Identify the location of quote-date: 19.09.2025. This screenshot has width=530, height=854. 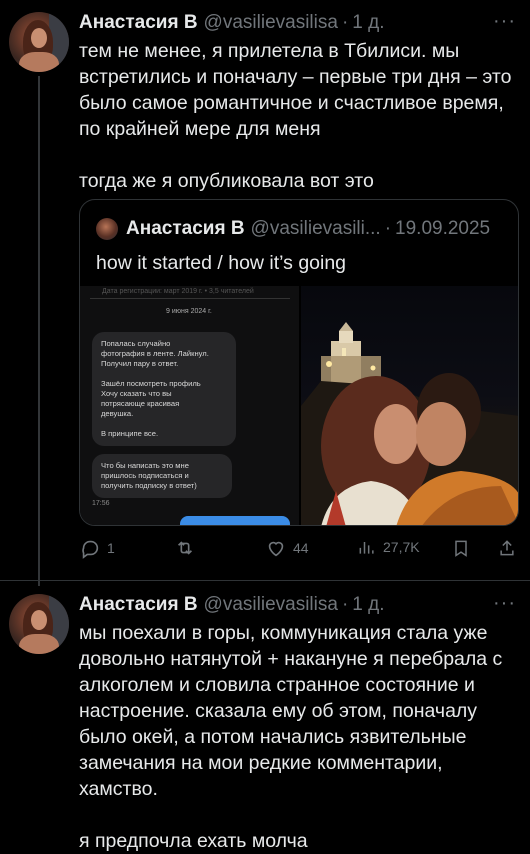
(443, 228).